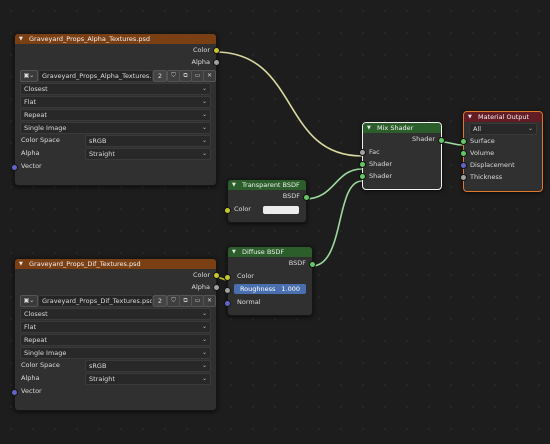  What do you see at coordinates (503, 117) in the screenshot?
I see `node-header: ▼ Material Output` at bounding box center [503, 117].